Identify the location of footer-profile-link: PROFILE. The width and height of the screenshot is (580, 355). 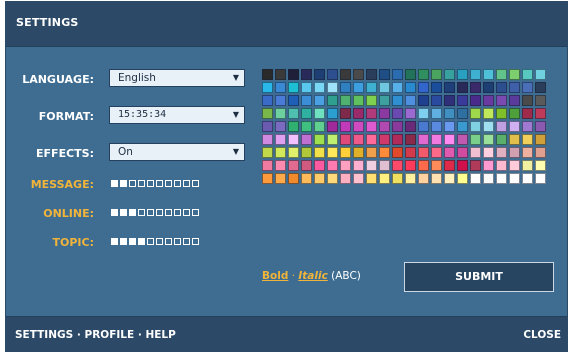
(110, 335).